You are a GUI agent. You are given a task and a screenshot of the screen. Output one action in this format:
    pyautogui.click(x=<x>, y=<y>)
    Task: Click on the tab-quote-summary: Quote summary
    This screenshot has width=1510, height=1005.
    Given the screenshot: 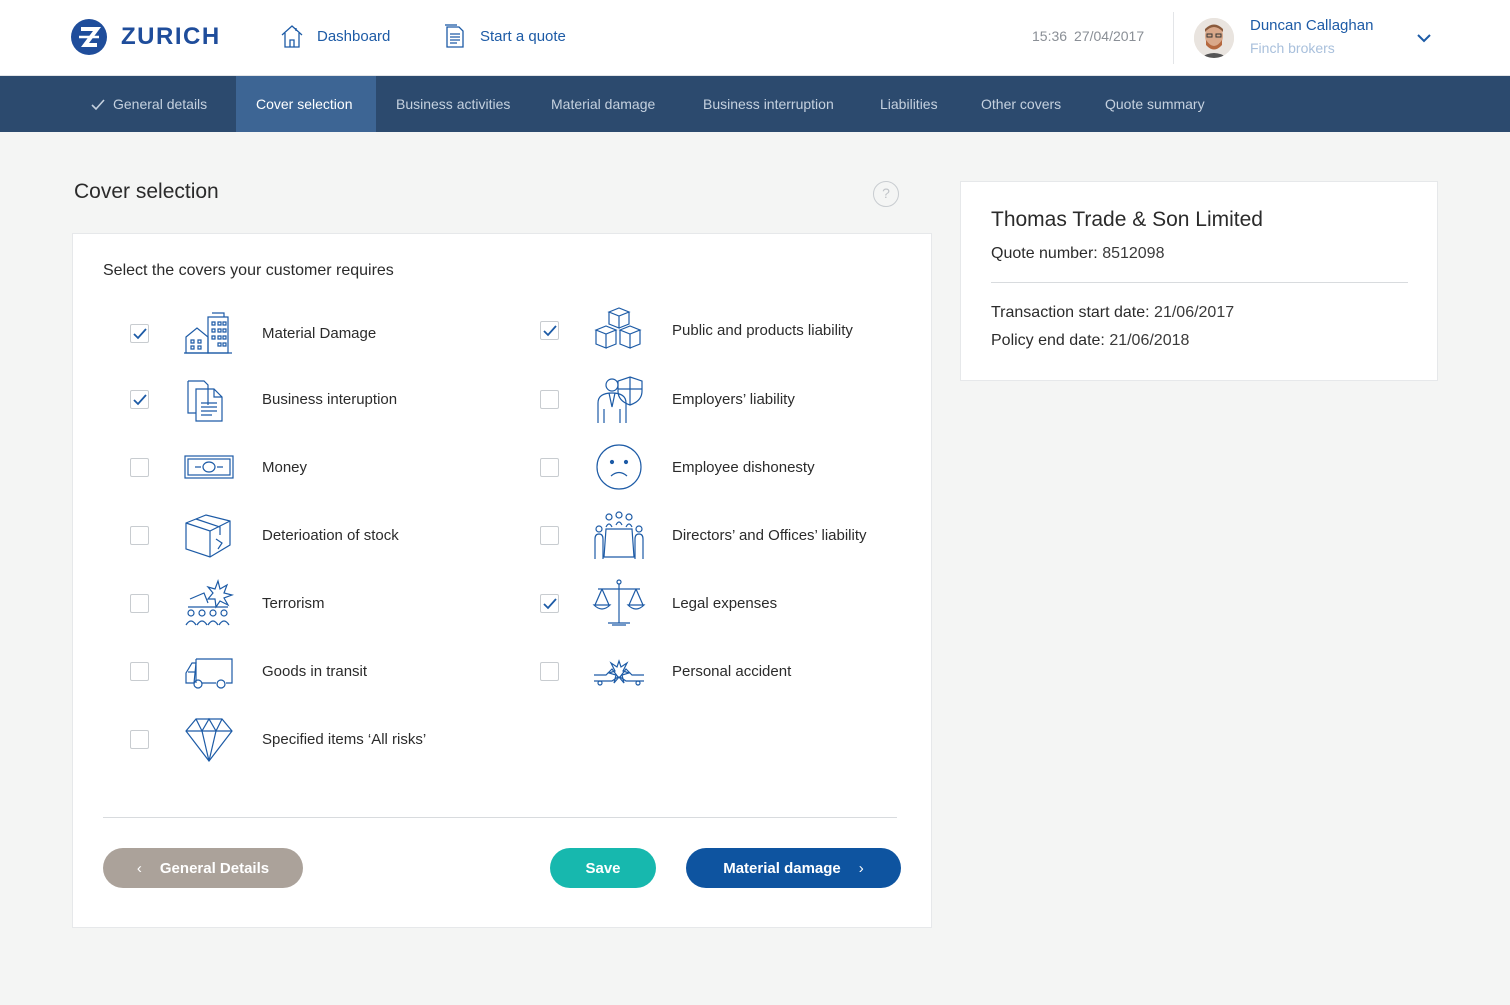 What is the action you would take?
    pyautogui.click(x=1155, y=104)
    